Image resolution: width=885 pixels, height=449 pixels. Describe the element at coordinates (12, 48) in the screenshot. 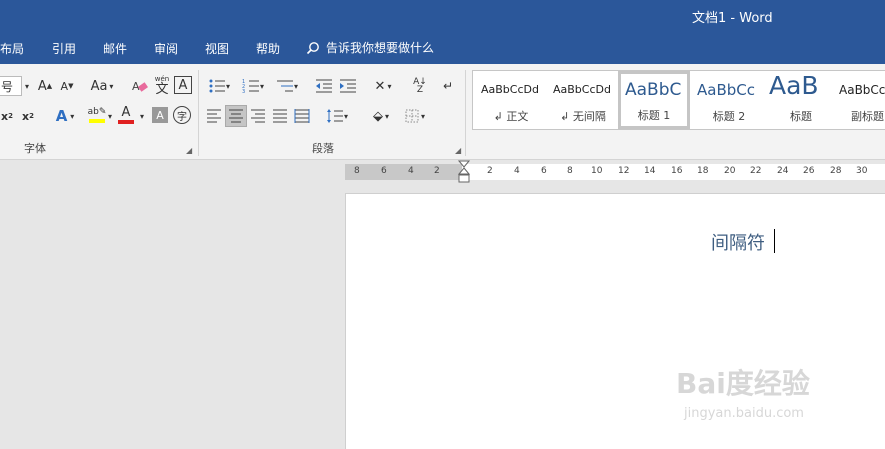

I see `tab-layout: 布局` at that location.